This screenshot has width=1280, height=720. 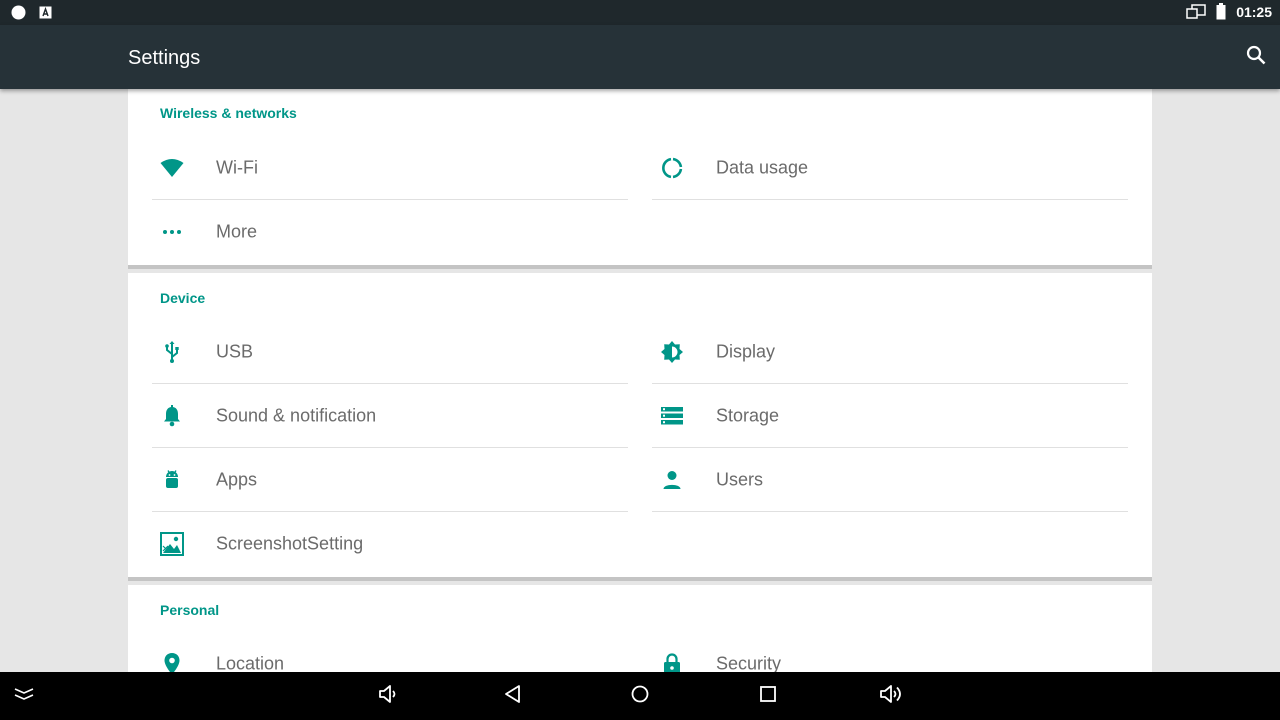 What do you see at coordinates (237, 479) in the screenshot?
I see `setting-label: Apps` at bounding box center [237, 479].